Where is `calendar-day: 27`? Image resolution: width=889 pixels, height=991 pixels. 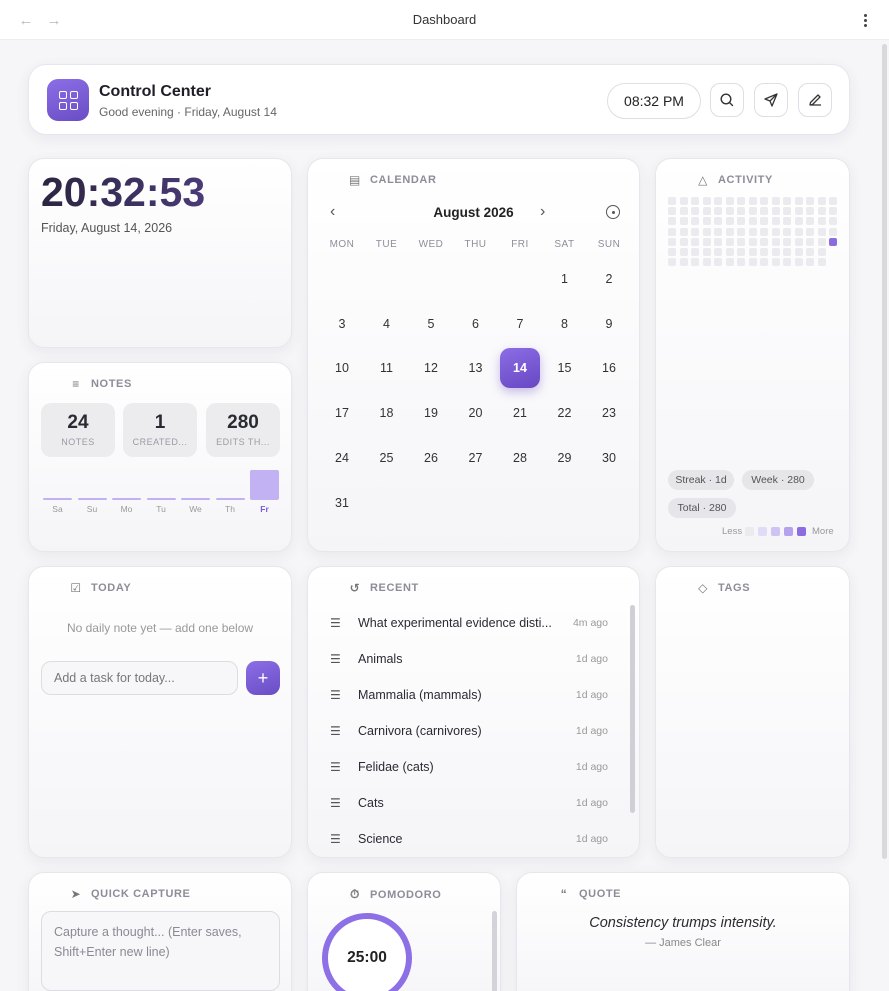 calendar-day: 27 is located at coordinates (476, 458).